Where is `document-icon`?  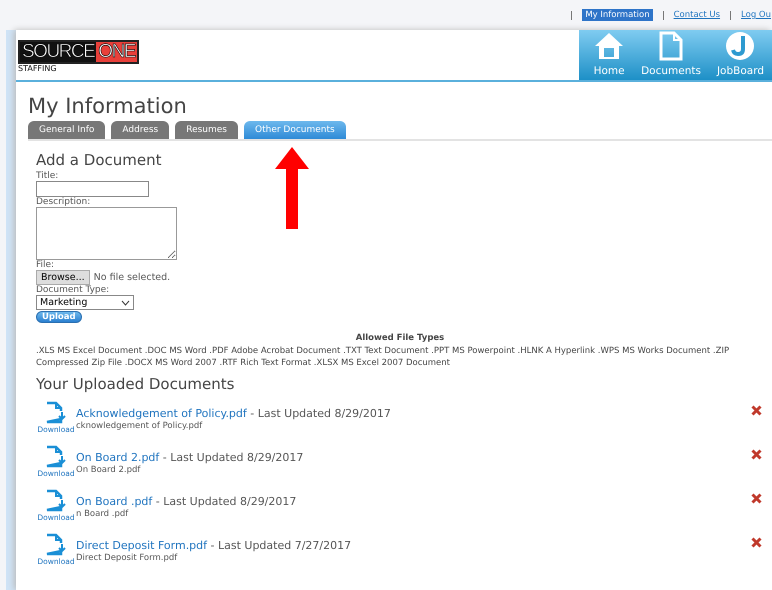
document-icon is located at coordinates (671, 46).